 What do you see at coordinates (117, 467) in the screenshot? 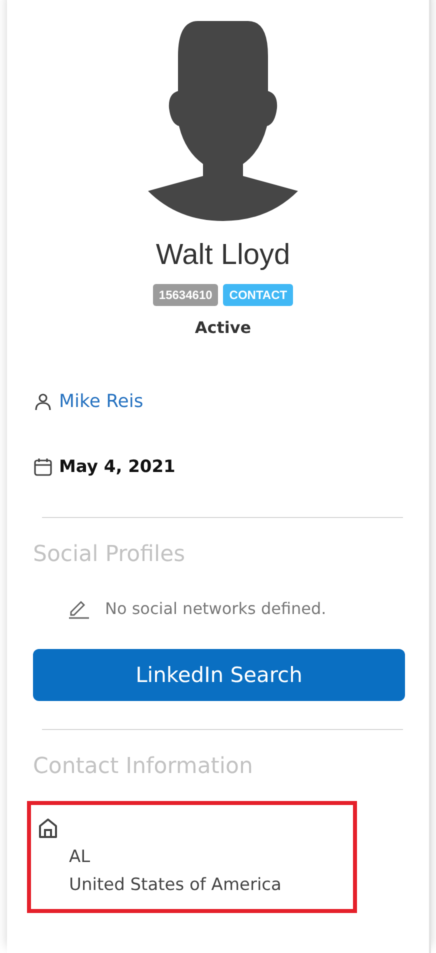
I see `date-text: May 4, 2021` at bounding box center [117, 467].